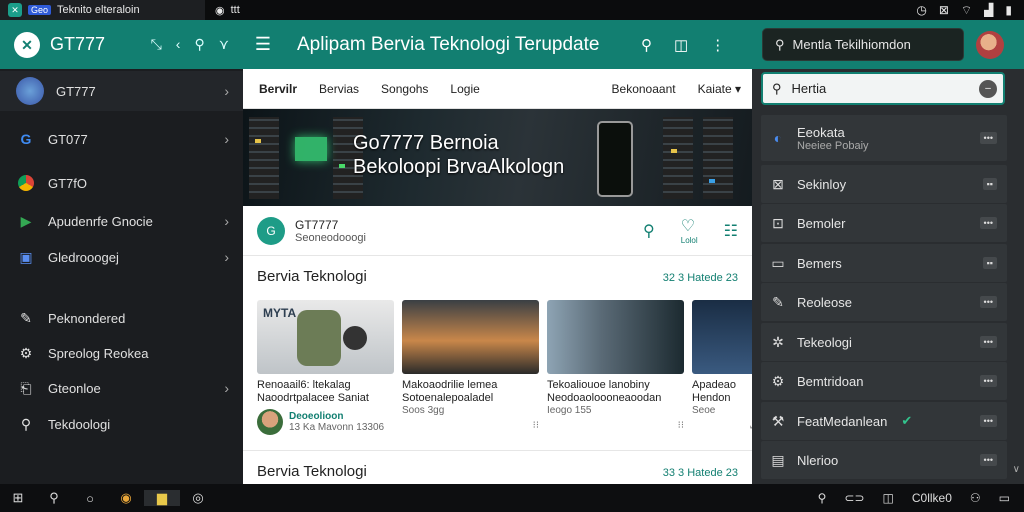  Describe the element at coordinates (121, 183) in the screenshot. I see `sidebar-item-gt7fo: GT7fO` at that location.